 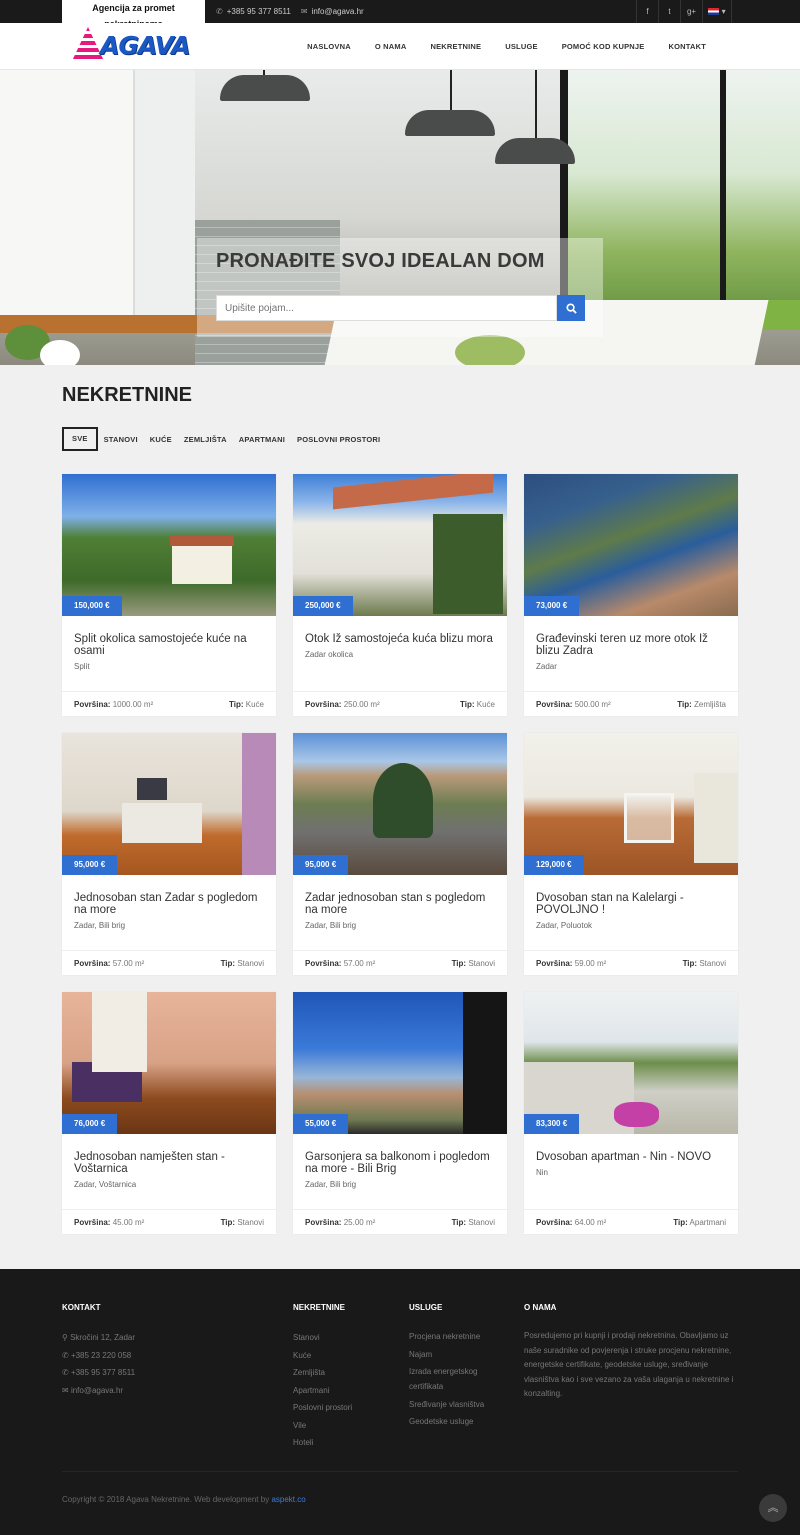 I want to click on footer-link: Kuće, so click(x=322, y=1356).